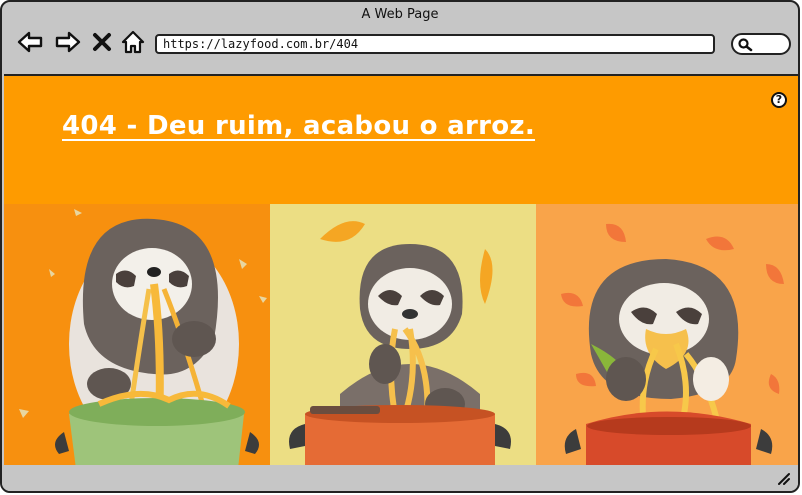  Describe the element at coordinates (102, 42) in the screenshot. I see `close-icon` at that location.